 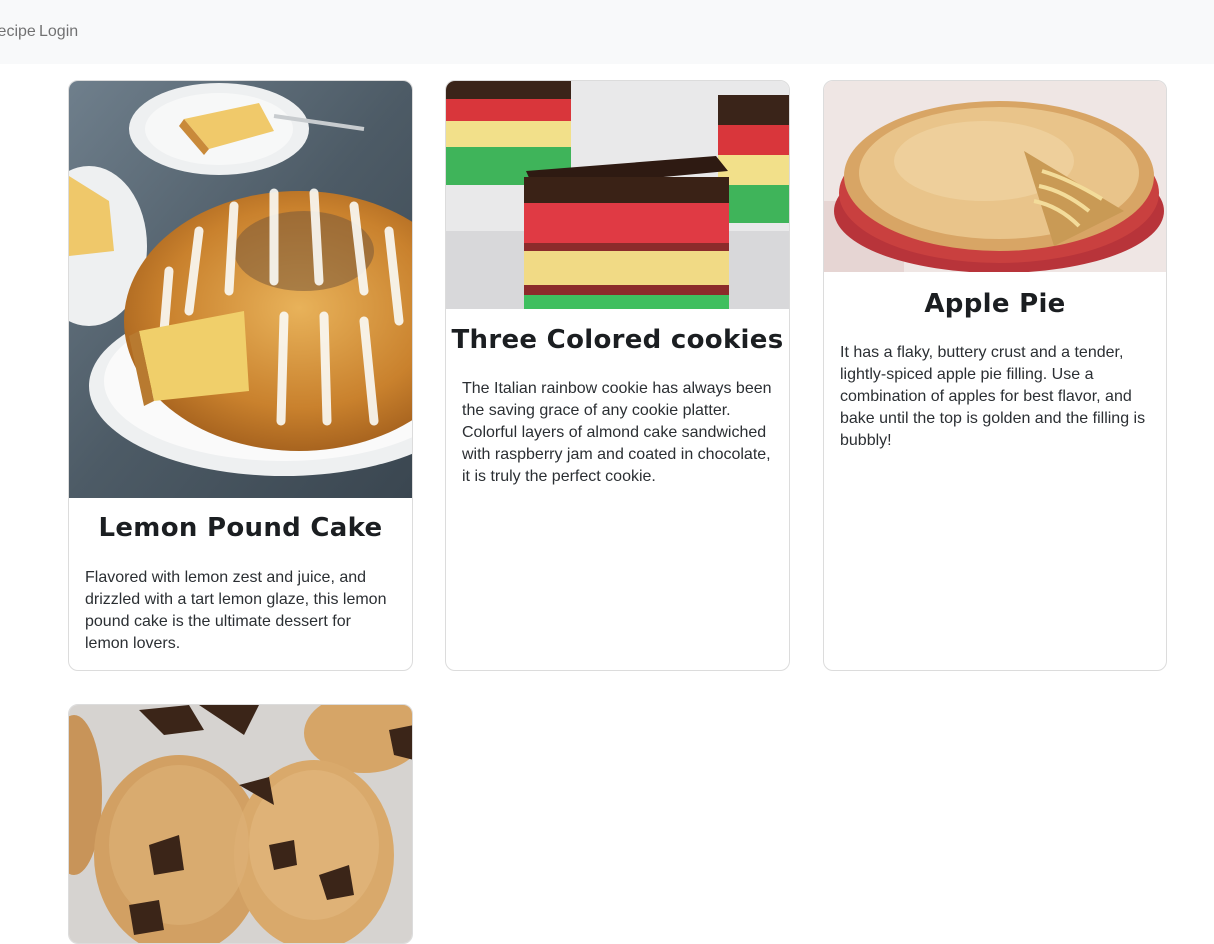 I want to click on nav-link-login: Login, so click(x=58, y=32).